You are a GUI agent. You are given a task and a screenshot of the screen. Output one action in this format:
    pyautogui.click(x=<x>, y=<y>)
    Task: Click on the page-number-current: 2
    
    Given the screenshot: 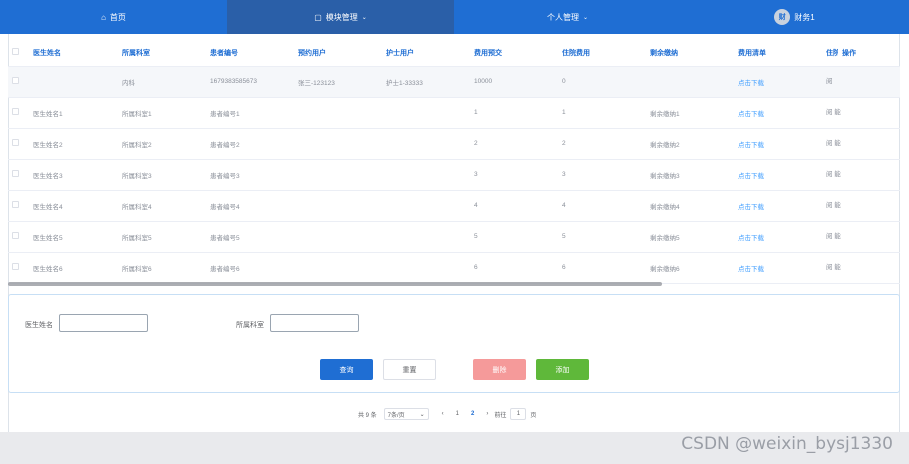 What is the action you would take?
    pyautogui.click(x=472, y=414)
    